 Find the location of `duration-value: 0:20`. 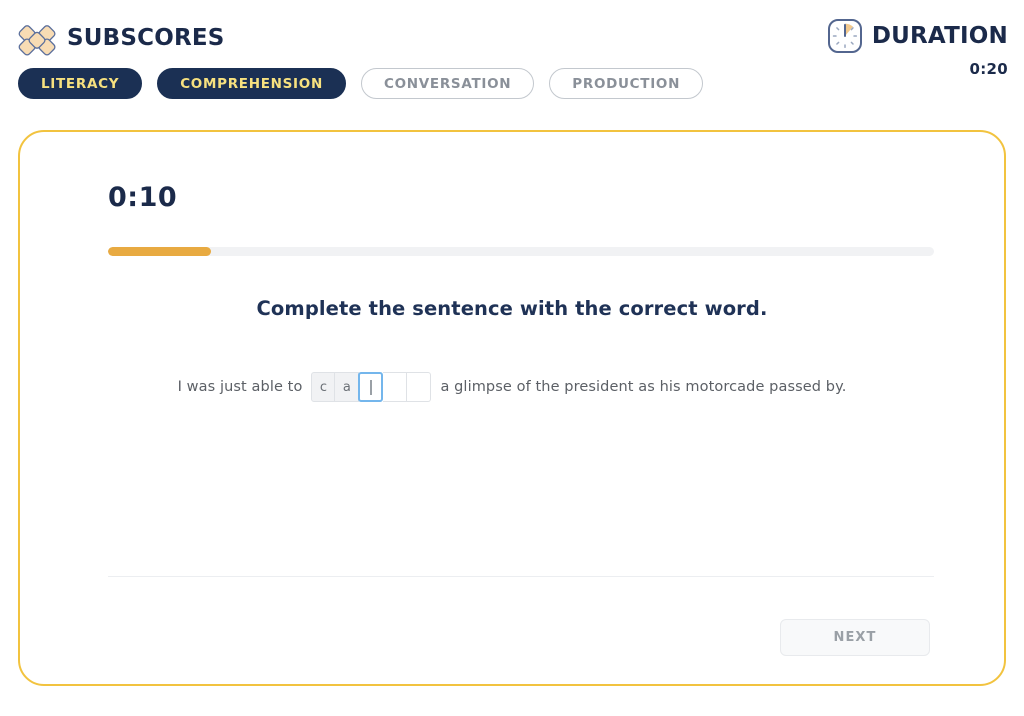

duration-value: 0:20 is located at coordinates (988, 69).